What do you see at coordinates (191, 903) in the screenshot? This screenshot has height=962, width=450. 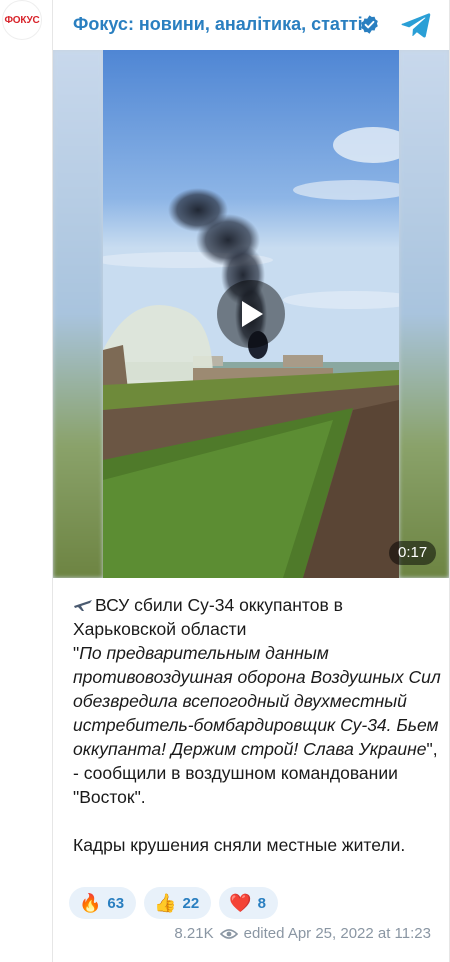 I see `reaction-count: 22` at bounding box center [191, 903].